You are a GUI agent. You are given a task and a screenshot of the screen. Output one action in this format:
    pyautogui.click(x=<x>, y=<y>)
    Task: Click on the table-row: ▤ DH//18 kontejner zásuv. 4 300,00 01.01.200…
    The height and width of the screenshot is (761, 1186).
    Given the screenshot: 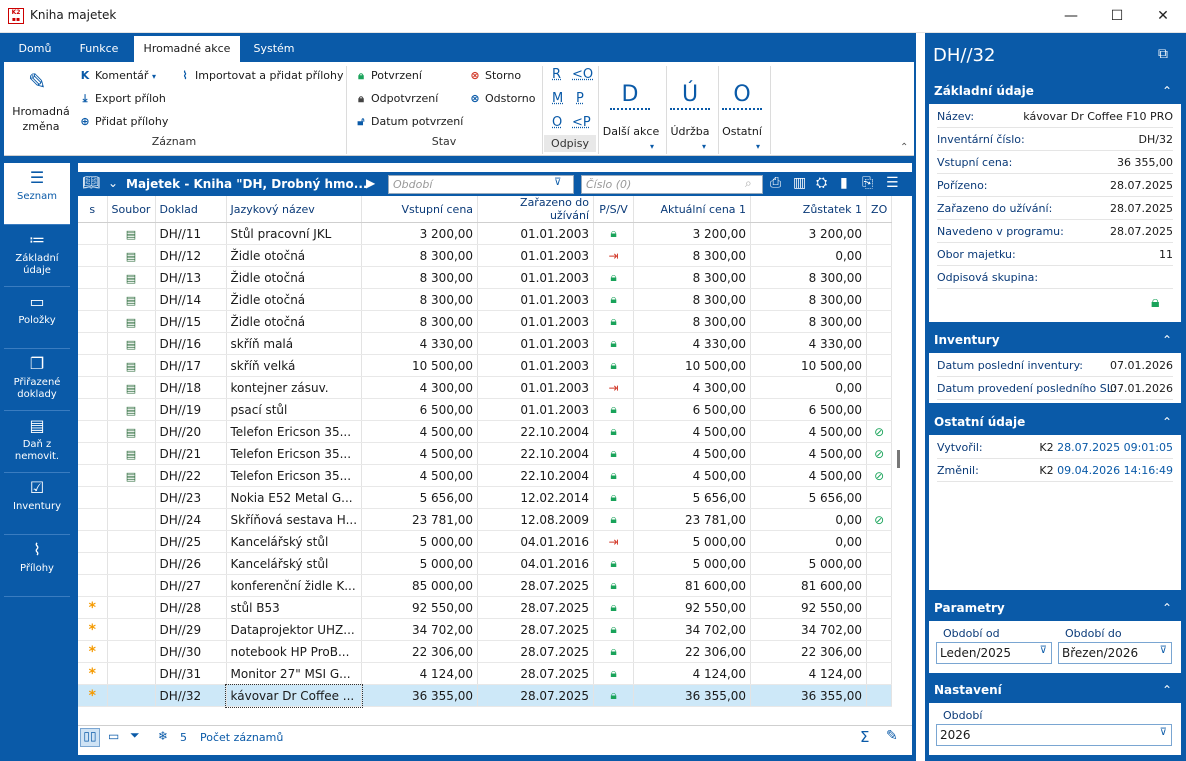 What is the action you would take?
    pyautogui.click(x=485, y=387)
    